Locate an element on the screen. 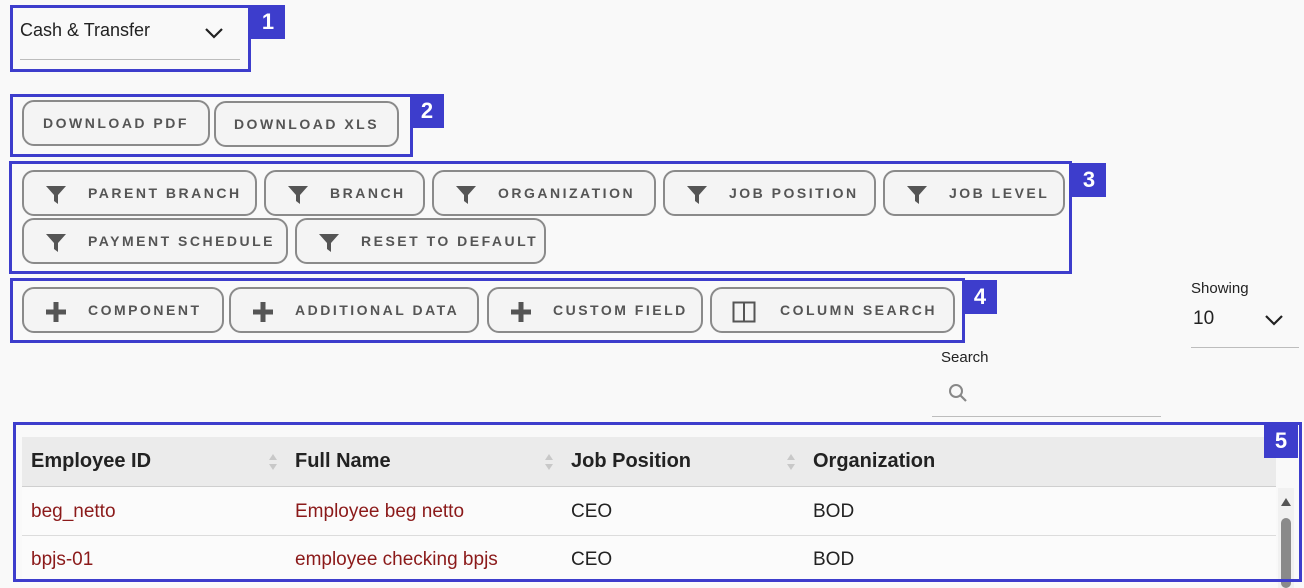  column-search-button: COLUMN SEARCH is located at coordinates (832, 310).